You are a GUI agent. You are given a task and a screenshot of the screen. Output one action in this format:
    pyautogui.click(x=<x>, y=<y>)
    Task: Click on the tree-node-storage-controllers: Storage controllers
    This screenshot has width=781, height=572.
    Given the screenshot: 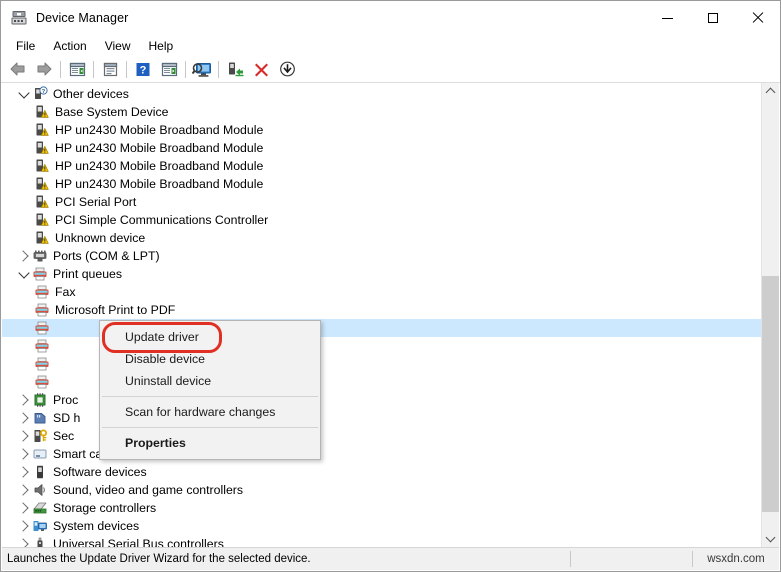 What is the action you would take?
    pyautogui.click(x=381, y=508)
    